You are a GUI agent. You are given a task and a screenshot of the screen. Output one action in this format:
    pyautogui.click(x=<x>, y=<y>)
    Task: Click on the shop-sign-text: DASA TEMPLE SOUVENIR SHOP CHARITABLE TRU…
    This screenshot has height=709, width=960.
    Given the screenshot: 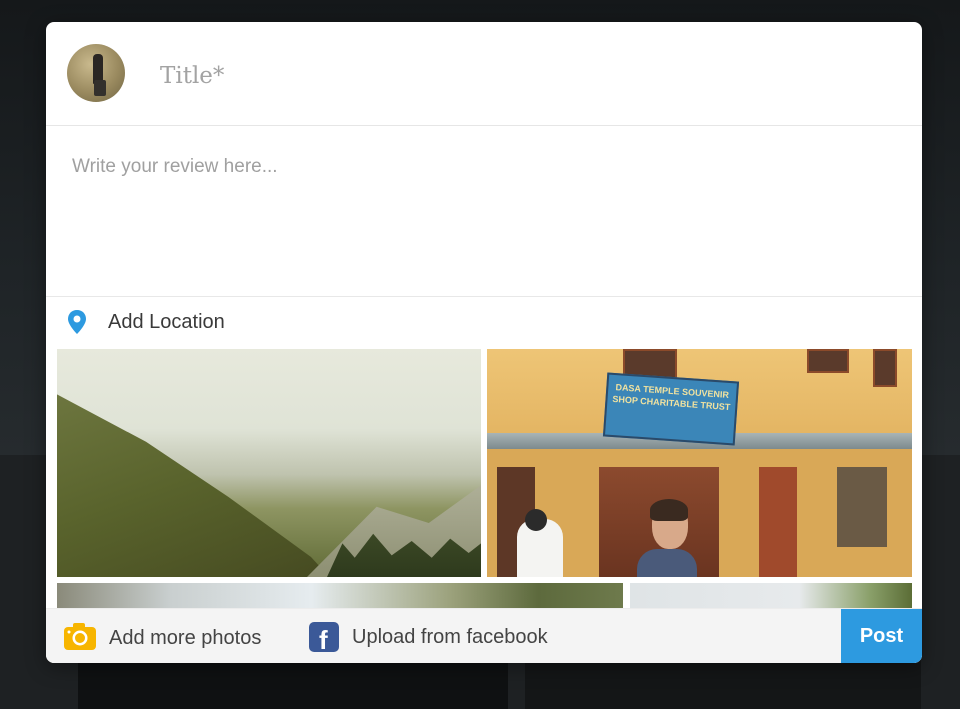 What is the action you would take?
    pyautogui.click(x=671, y=397)
    